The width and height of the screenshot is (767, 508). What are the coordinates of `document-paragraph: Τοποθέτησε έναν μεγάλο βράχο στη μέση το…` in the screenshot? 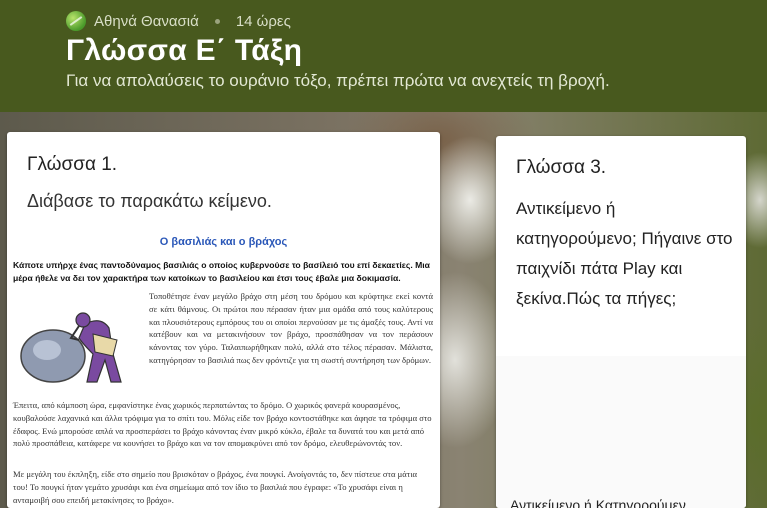 It's located at (291, 328).